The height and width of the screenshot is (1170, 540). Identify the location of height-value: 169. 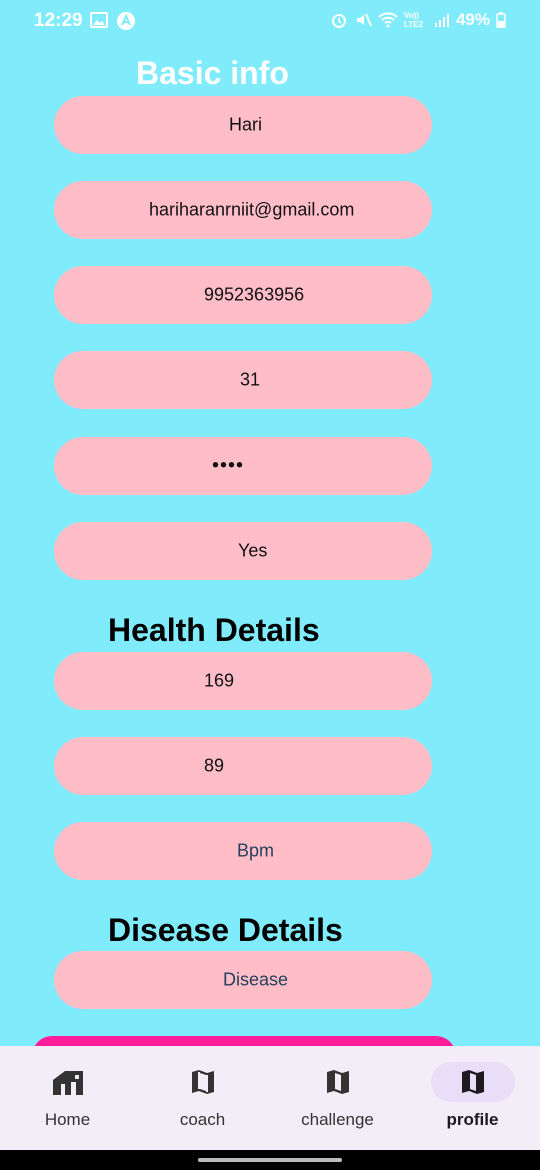
(219, 680).